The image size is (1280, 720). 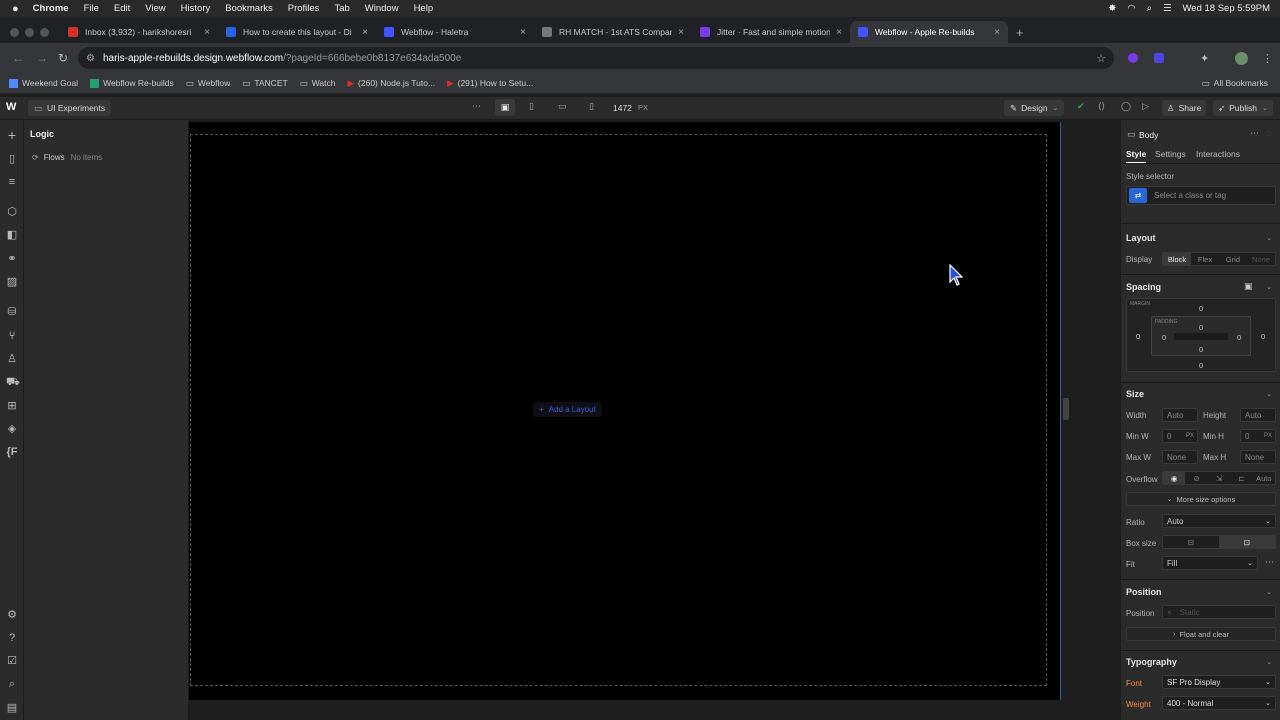 I want to click on box-icon: ◈, so click(x=12, y=429).